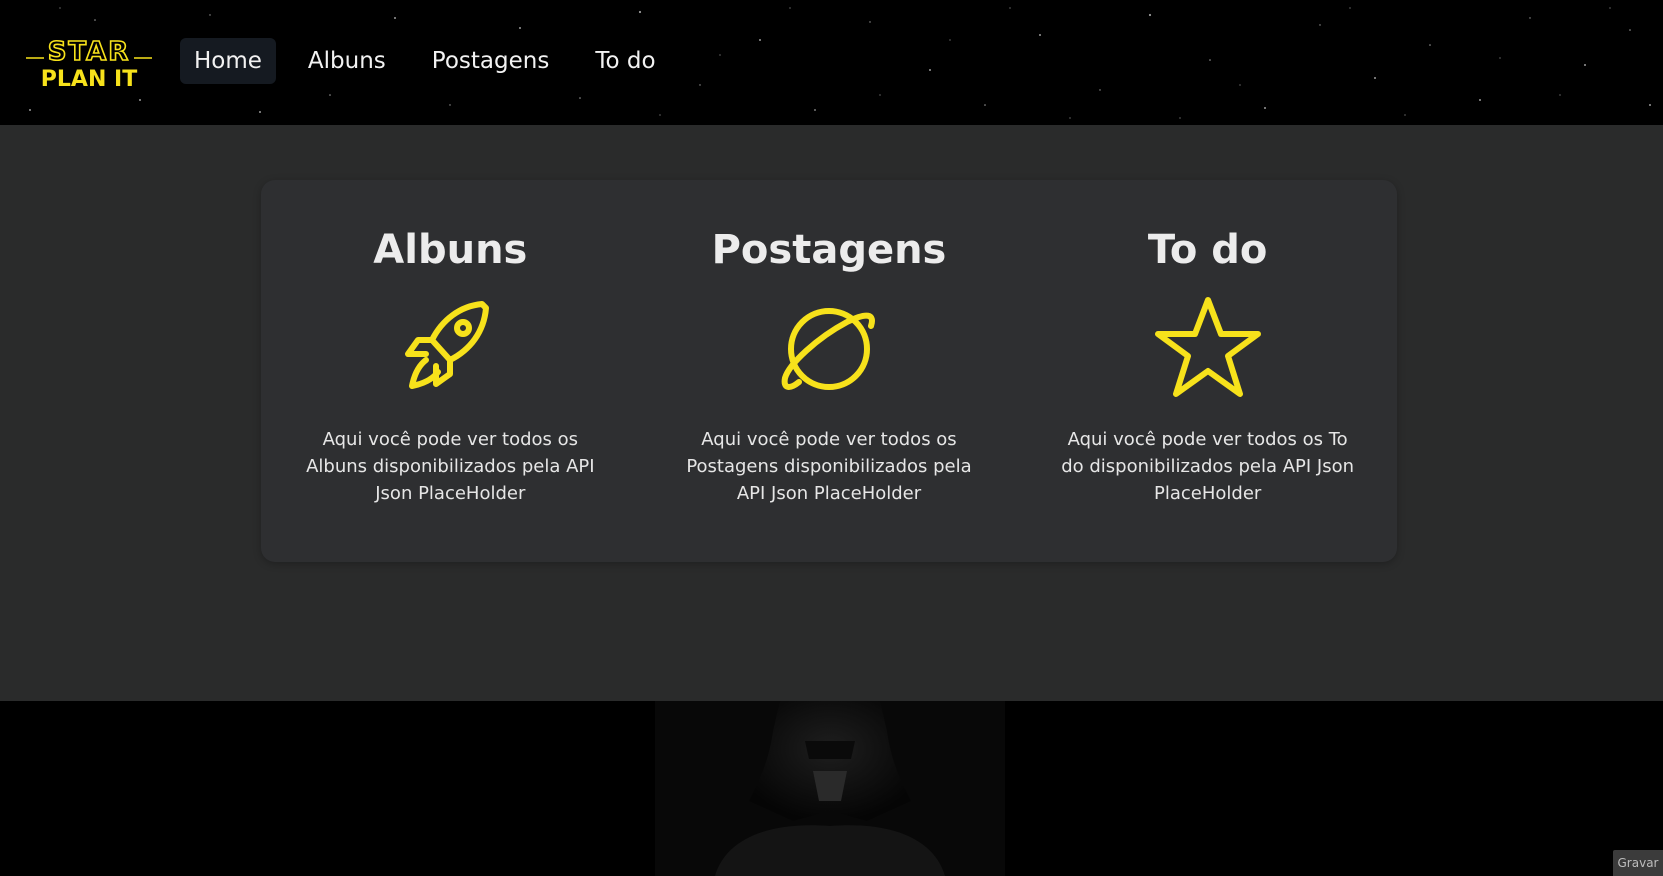  I want to click on logo-line-plan-it: PLAN IT, so click(89, 78).